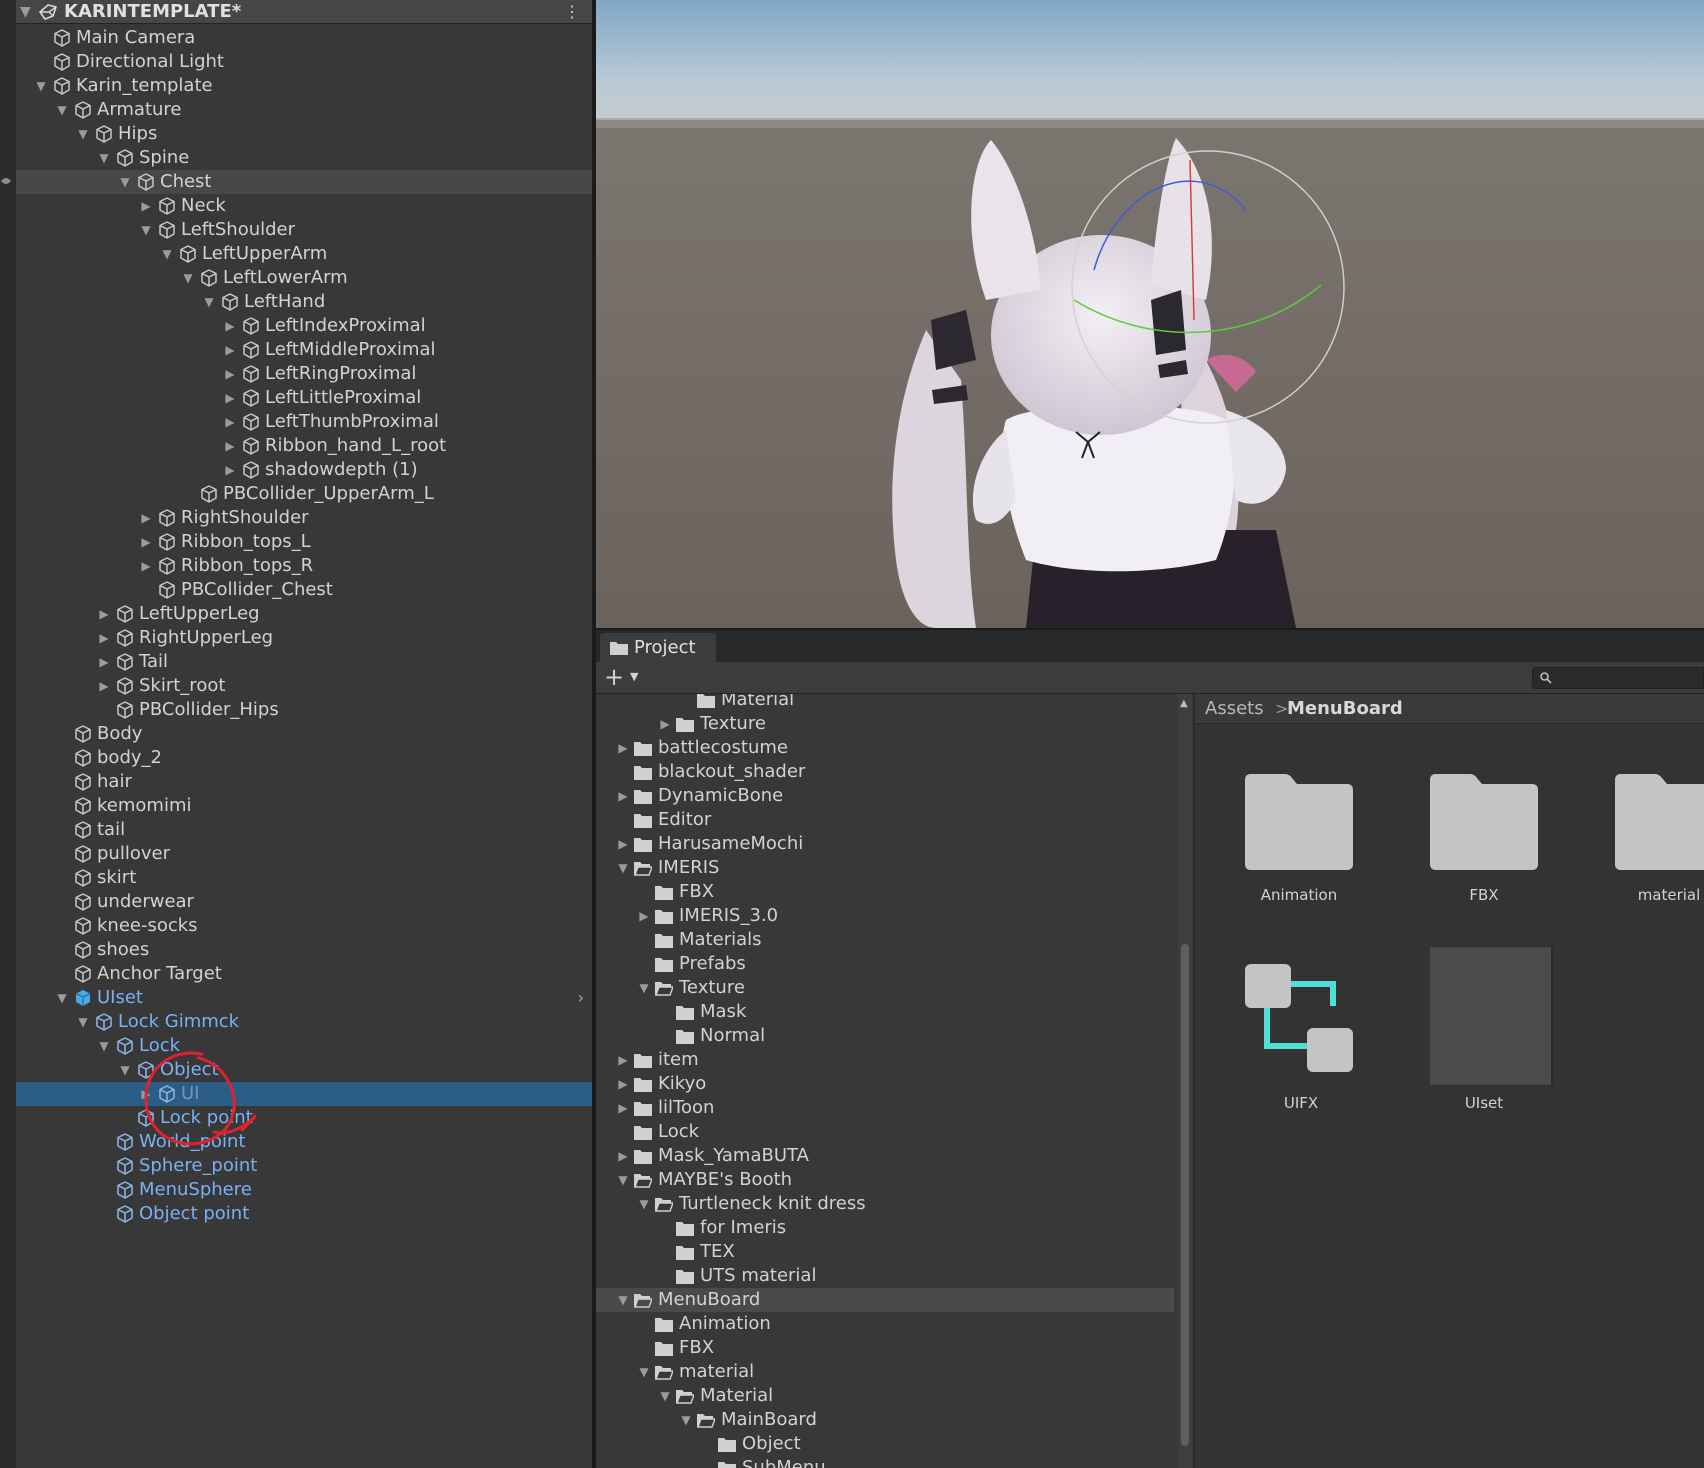 The width and height of the screenshot is (1704, 1468). I want to click on folder-tree-row: ▶ battlecostume, so click(885, 748).